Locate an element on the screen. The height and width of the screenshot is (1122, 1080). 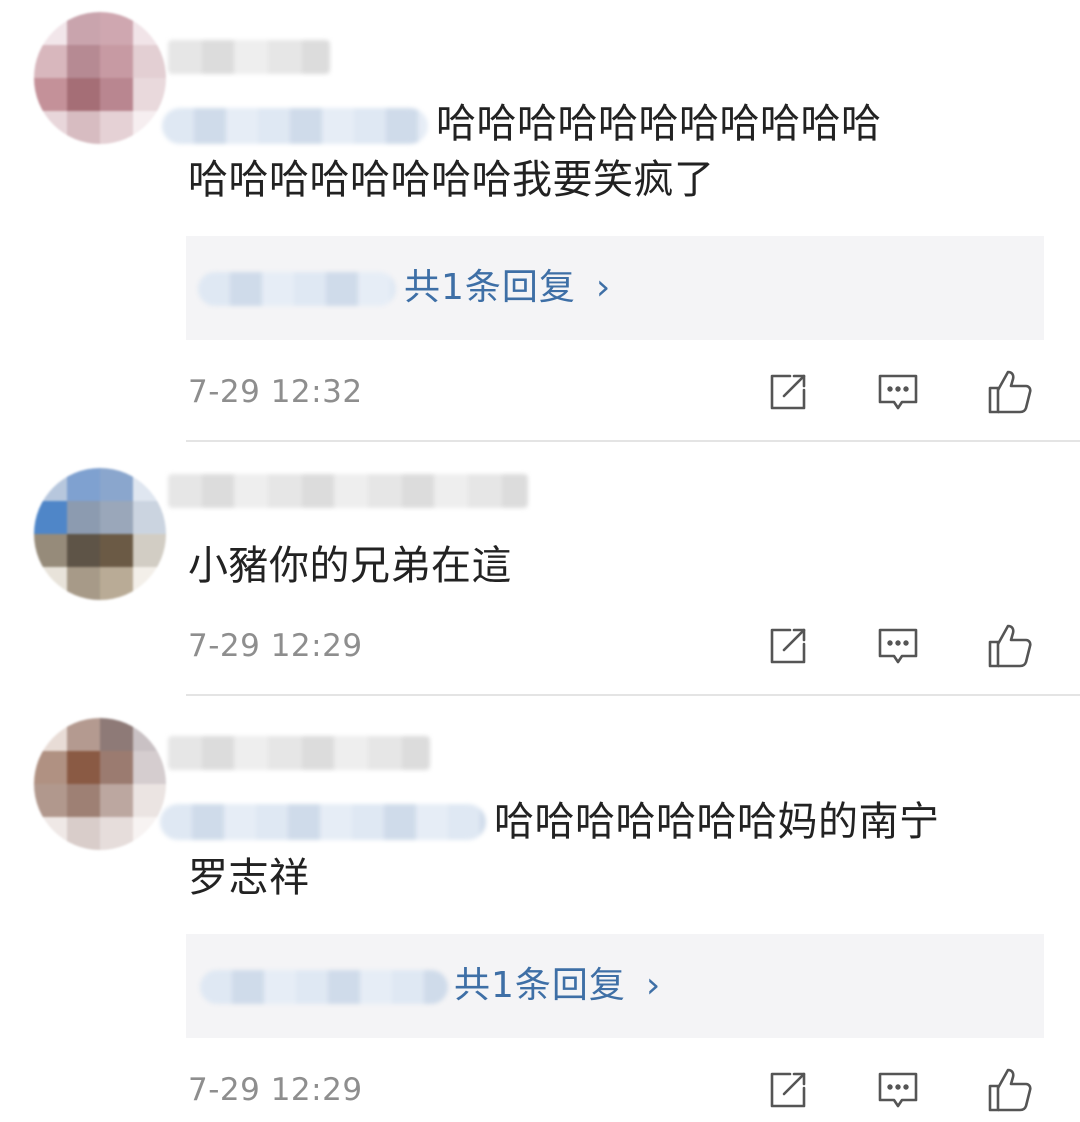
comment-meta: 7-29 12:32 is located at coordinates (616, 392).